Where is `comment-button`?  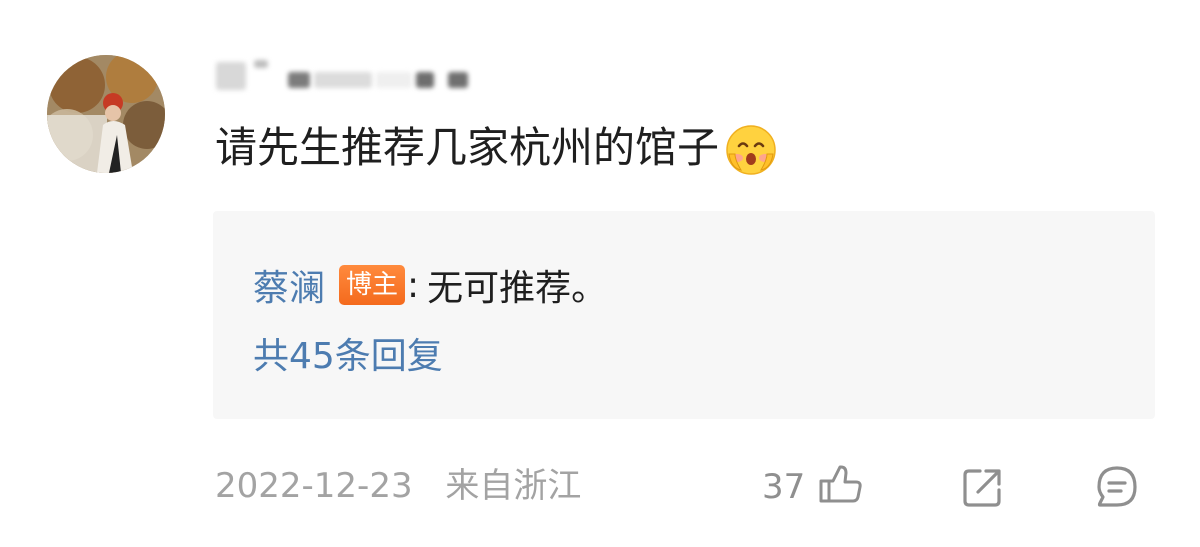
comment-button is located at coordinates (1117, 487).